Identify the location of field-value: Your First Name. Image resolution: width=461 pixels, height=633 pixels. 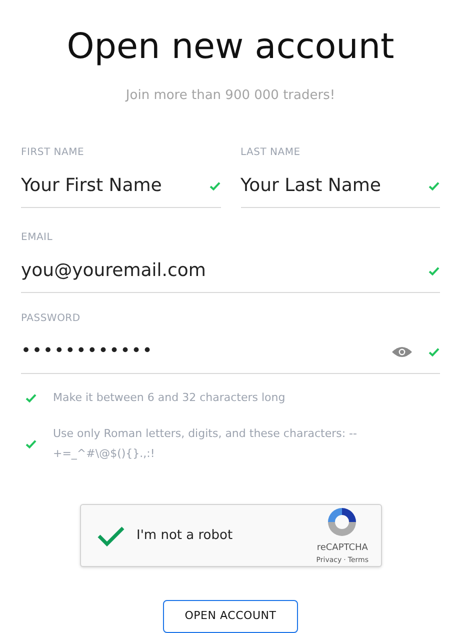
(92, 186).